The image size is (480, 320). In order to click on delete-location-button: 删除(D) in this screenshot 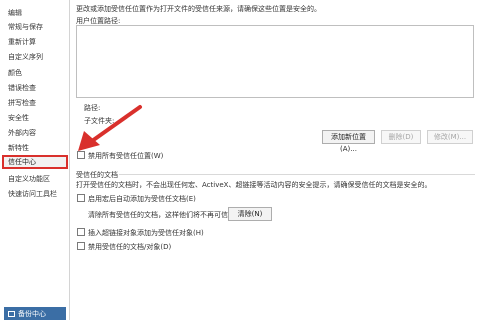, I will do `click(401, 137)`.